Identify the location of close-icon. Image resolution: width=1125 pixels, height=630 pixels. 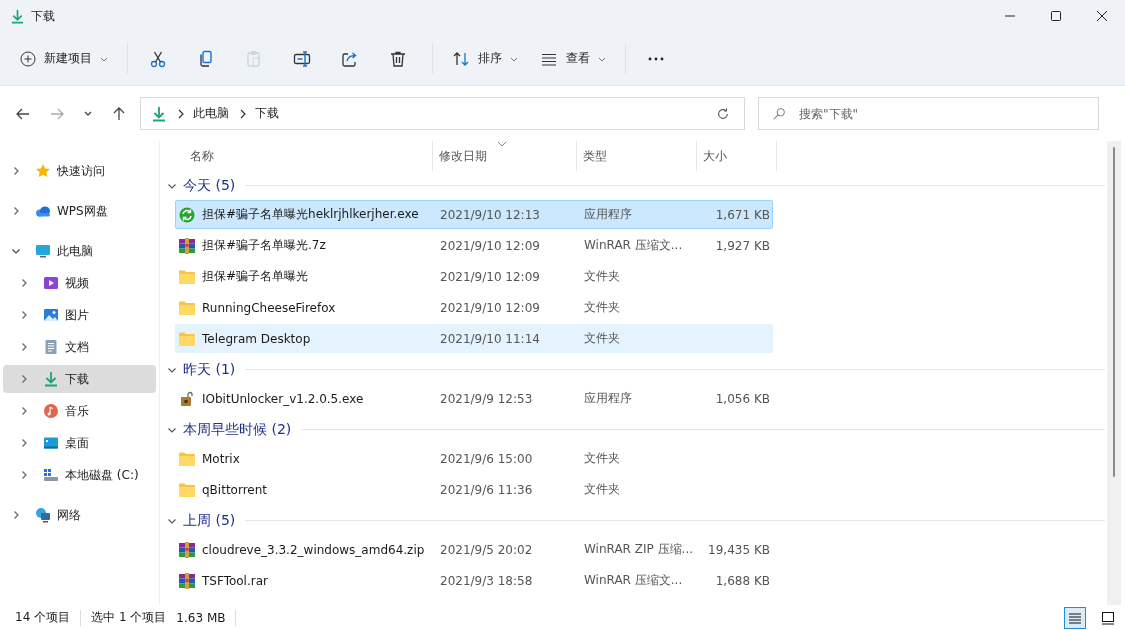
(1102, 16).